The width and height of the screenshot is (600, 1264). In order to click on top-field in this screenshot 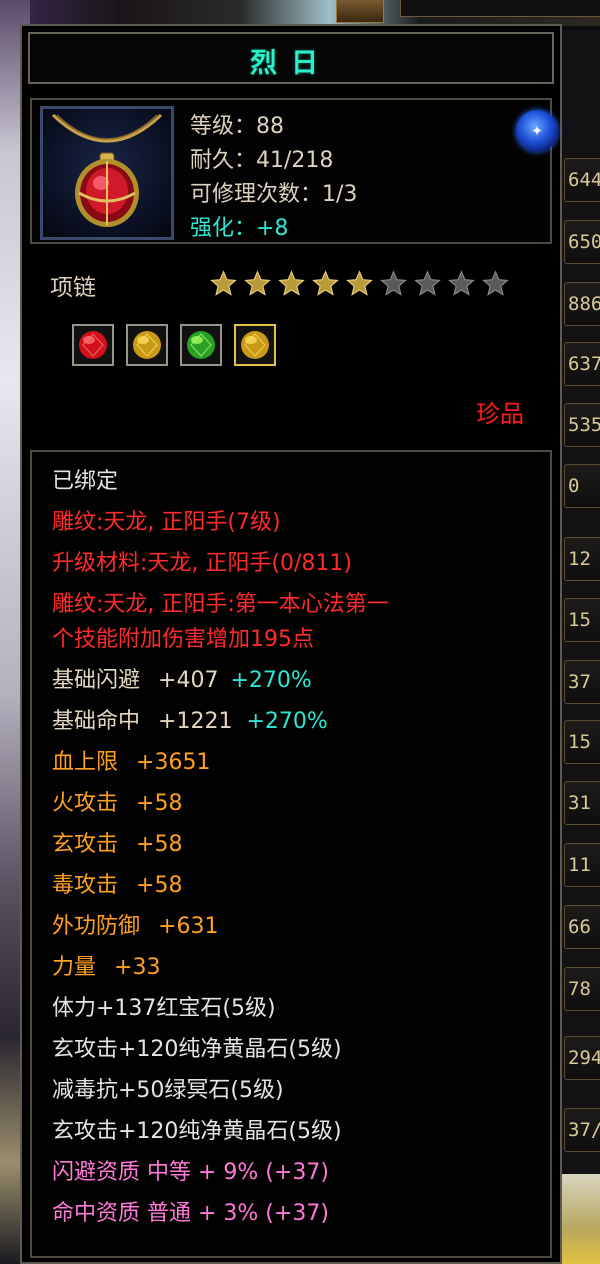, I will do `click(500, 8)`.